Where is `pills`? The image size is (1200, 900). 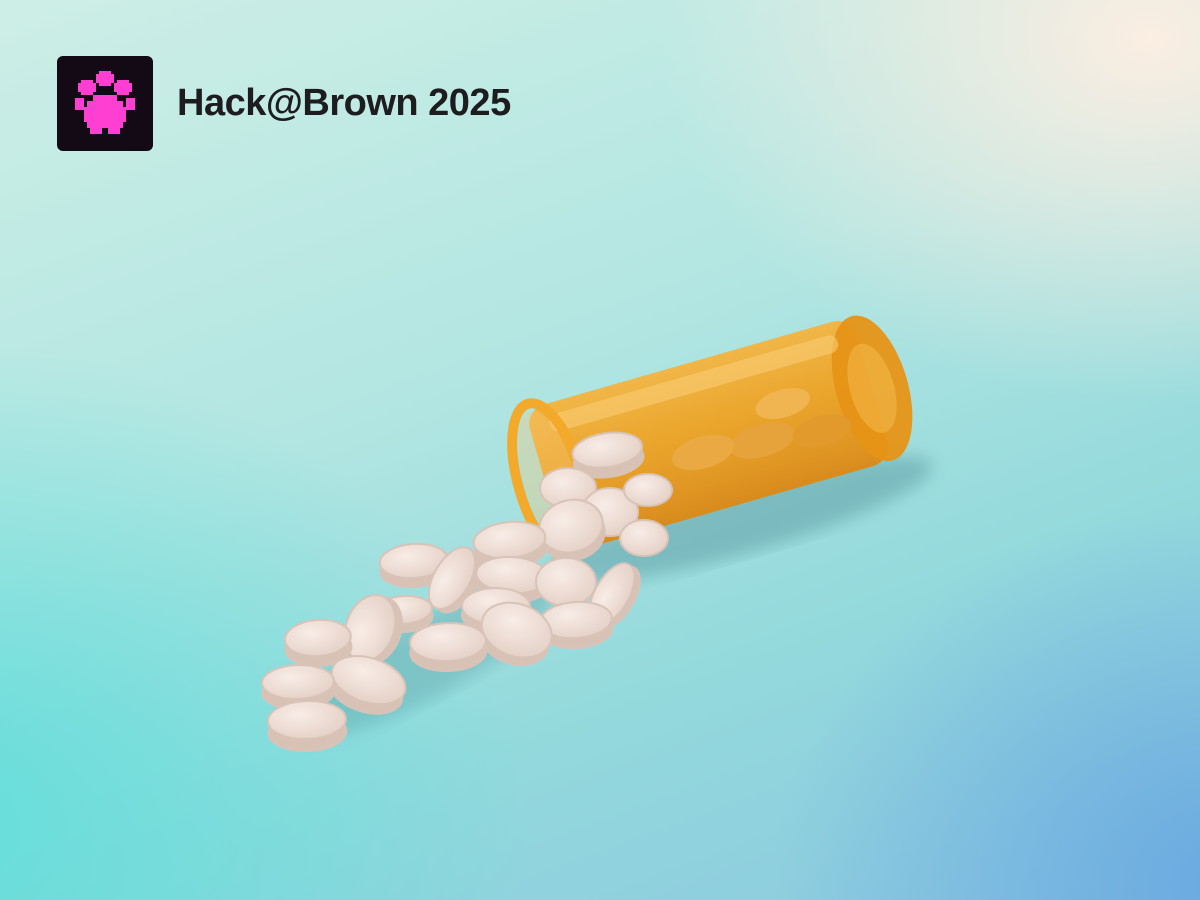
pills is located at coordinates (466, 592).